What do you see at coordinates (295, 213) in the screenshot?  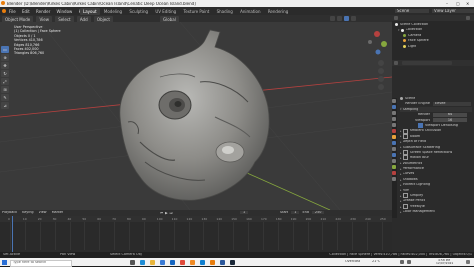 I see `start-frame-field: 1` at bounding box center [295, 213].